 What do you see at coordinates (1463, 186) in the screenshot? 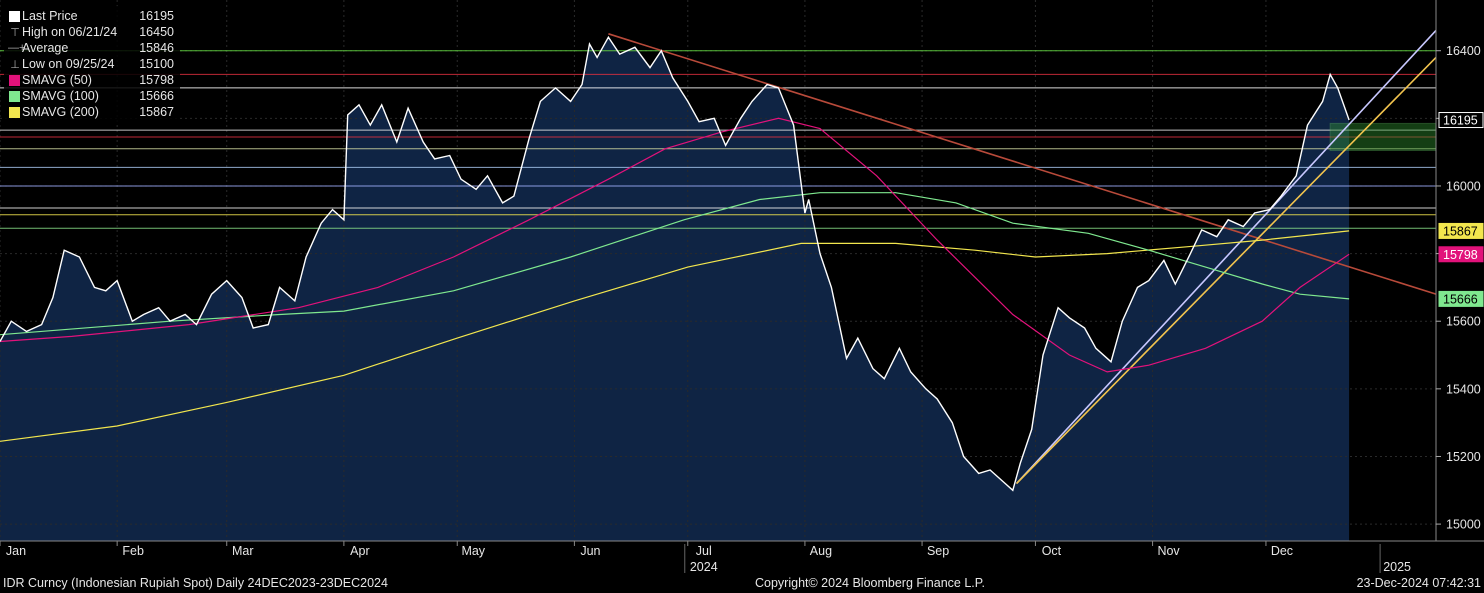
I see `y-tick-label: 16000` at bounding box center [1463, 186].